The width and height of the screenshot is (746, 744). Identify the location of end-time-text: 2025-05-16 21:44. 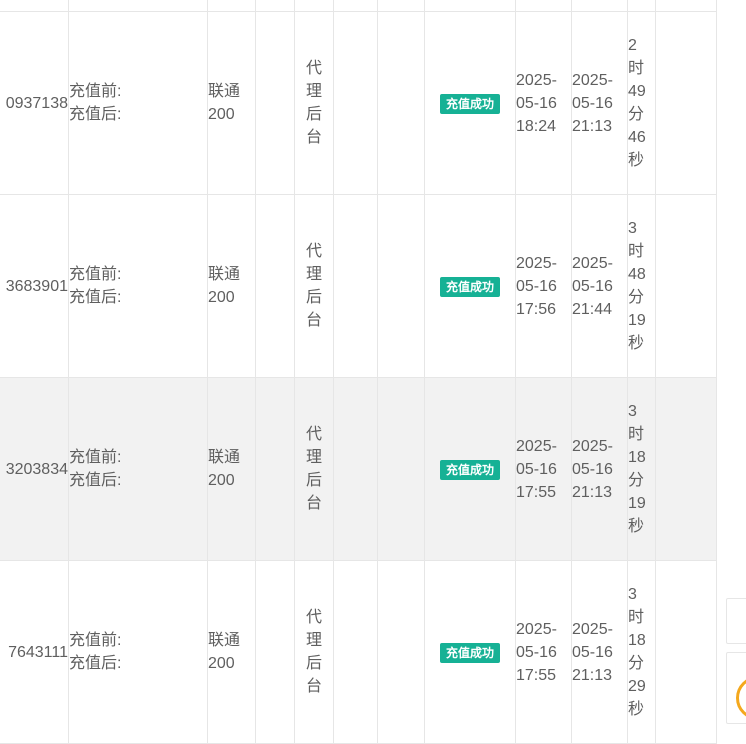
(592, 286).